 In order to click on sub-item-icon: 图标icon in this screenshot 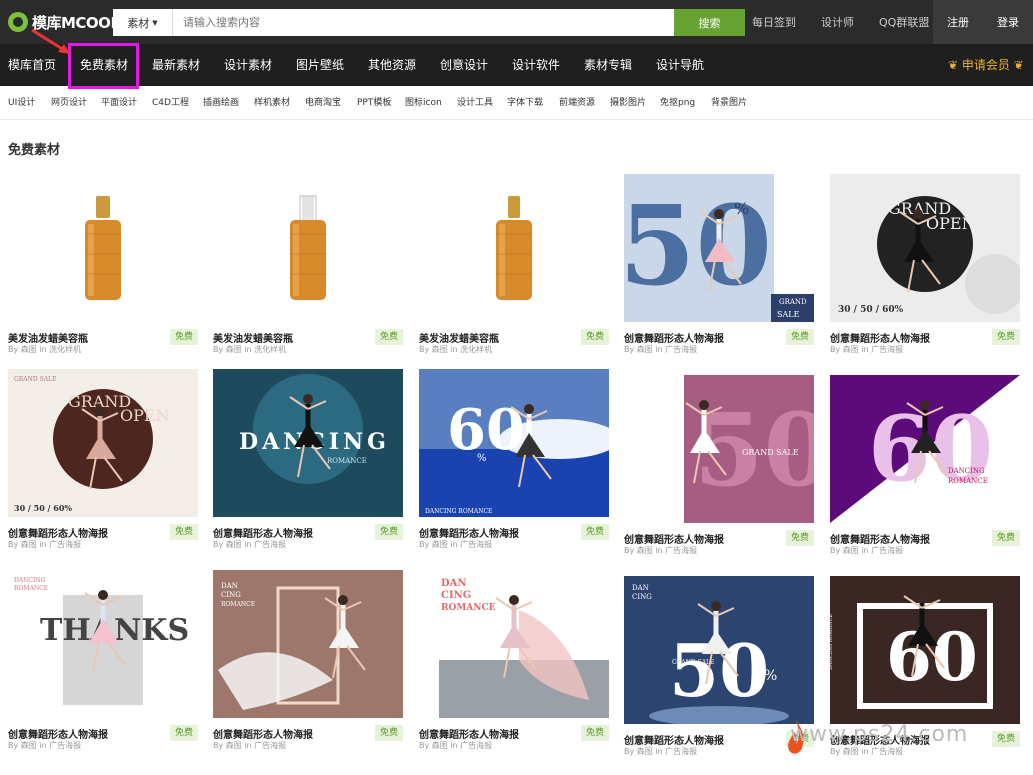, I will do `click(423, 103)`.